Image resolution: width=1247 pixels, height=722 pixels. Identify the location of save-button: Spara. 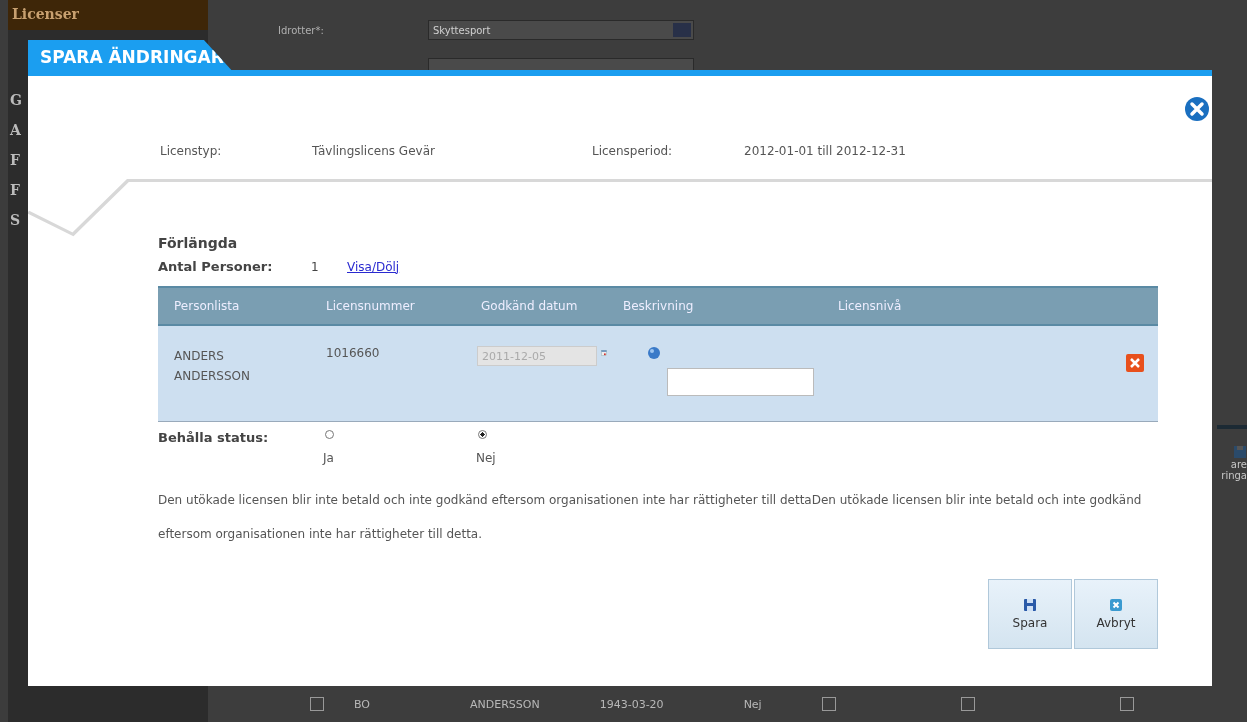
(1030, 614).